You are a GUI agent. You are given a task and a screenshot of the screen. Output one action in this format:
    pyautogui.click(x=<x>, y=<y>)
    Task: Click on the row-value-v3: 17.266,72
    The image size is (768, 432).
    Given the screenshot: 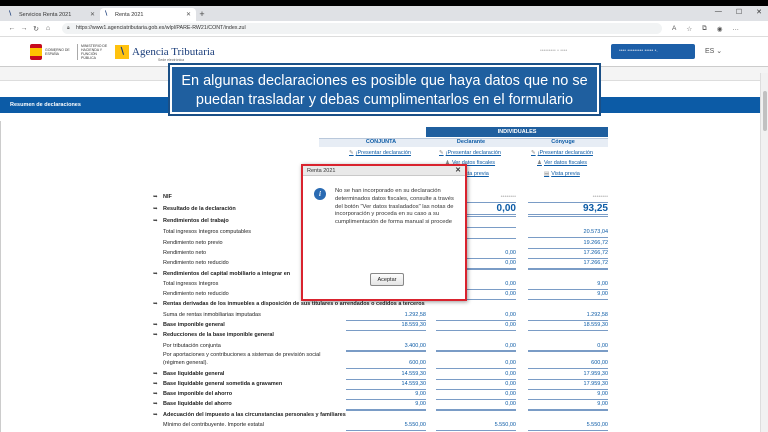 What is the action you would take?
    pyautogui.click(x=568, y=263)
    